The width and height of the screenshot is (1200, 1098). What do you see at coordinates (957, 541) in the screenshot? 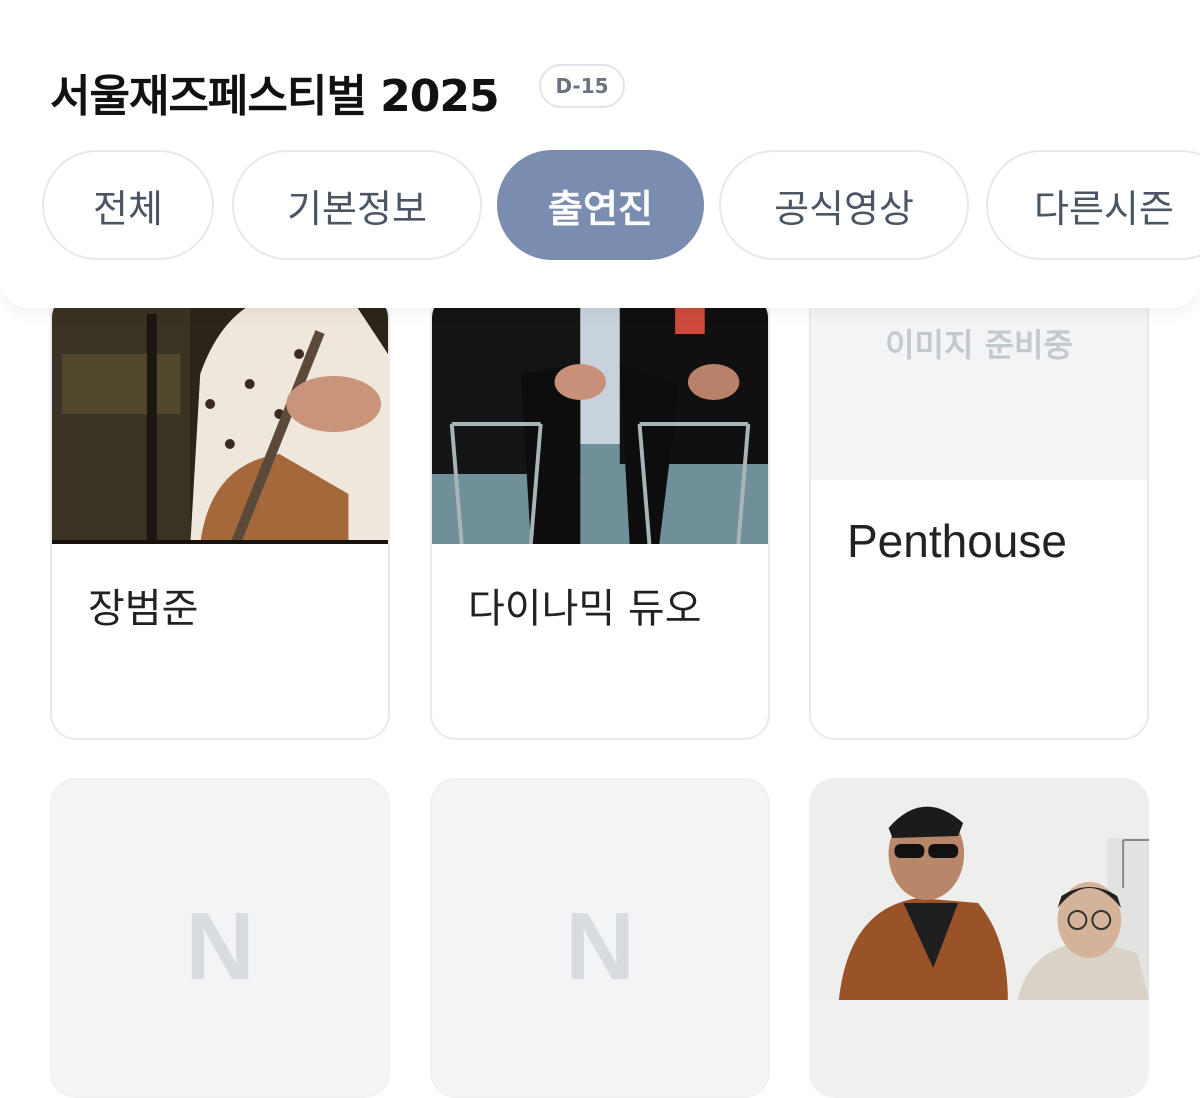
I see `artist-name: Penthouse` at bounding box center [957, 541].